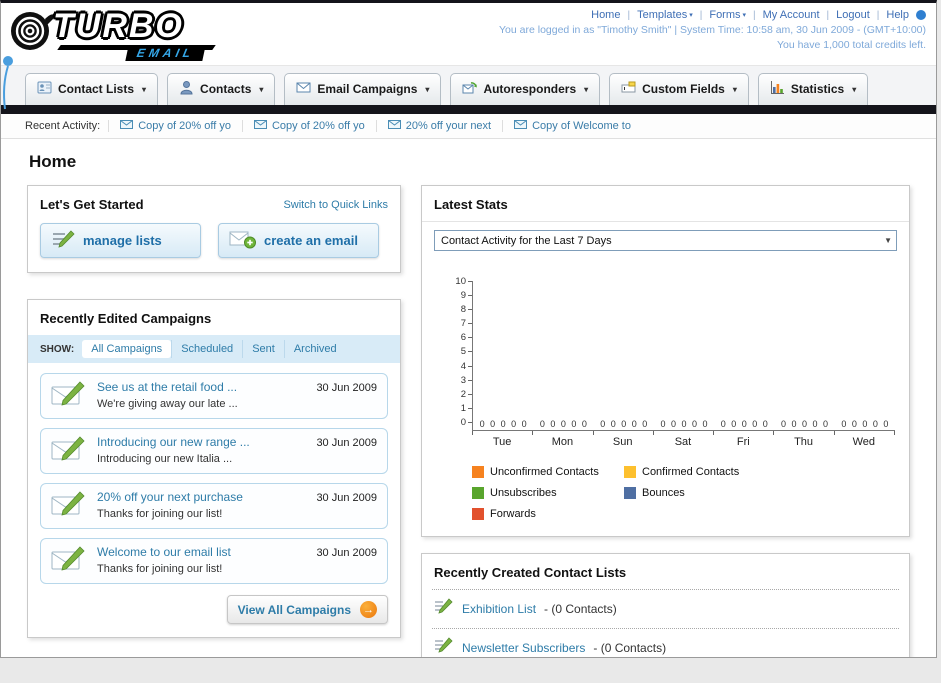 The image size is (941, 683). What do you see at coordinates (523, 648) in the screenshot?
I see `contact-list-link: Newsletter Subscribers` at bounding box center [523, 648].